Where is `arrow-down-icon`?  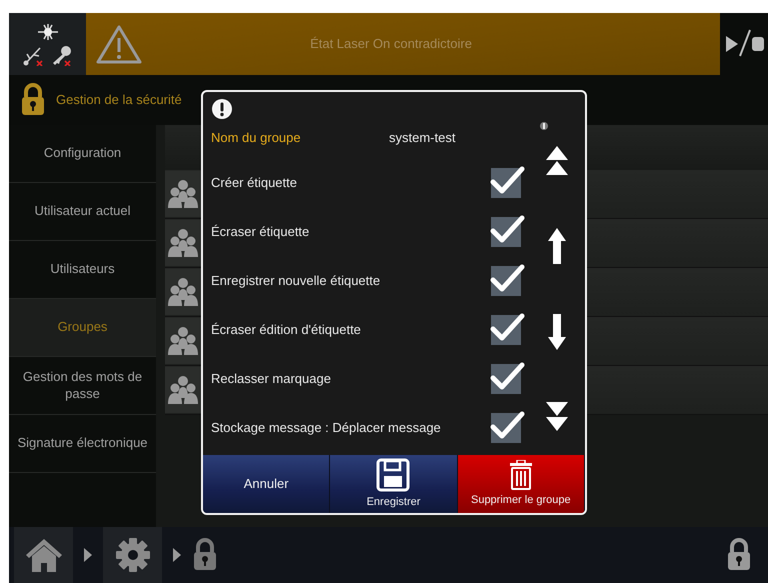
arrow-down-icon is located at coordinates (557, 332).